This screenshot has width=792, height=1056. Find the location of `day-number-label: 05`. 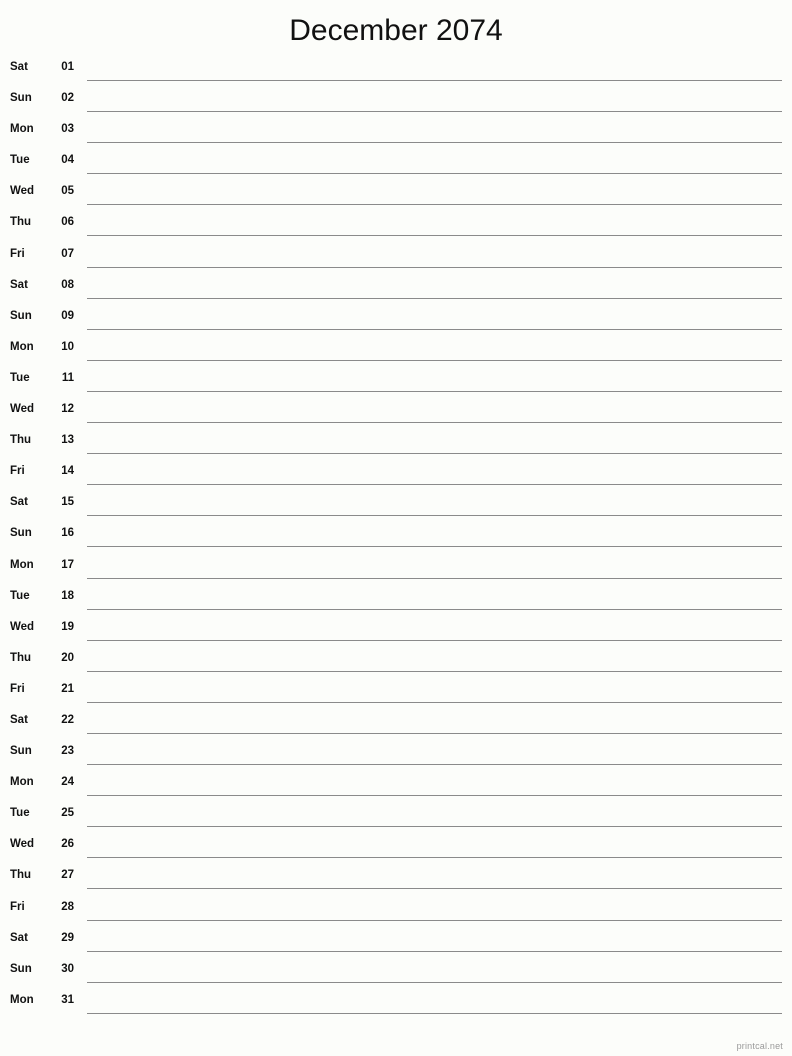

day-number-label: 05 is located at coordinates (67, 191).